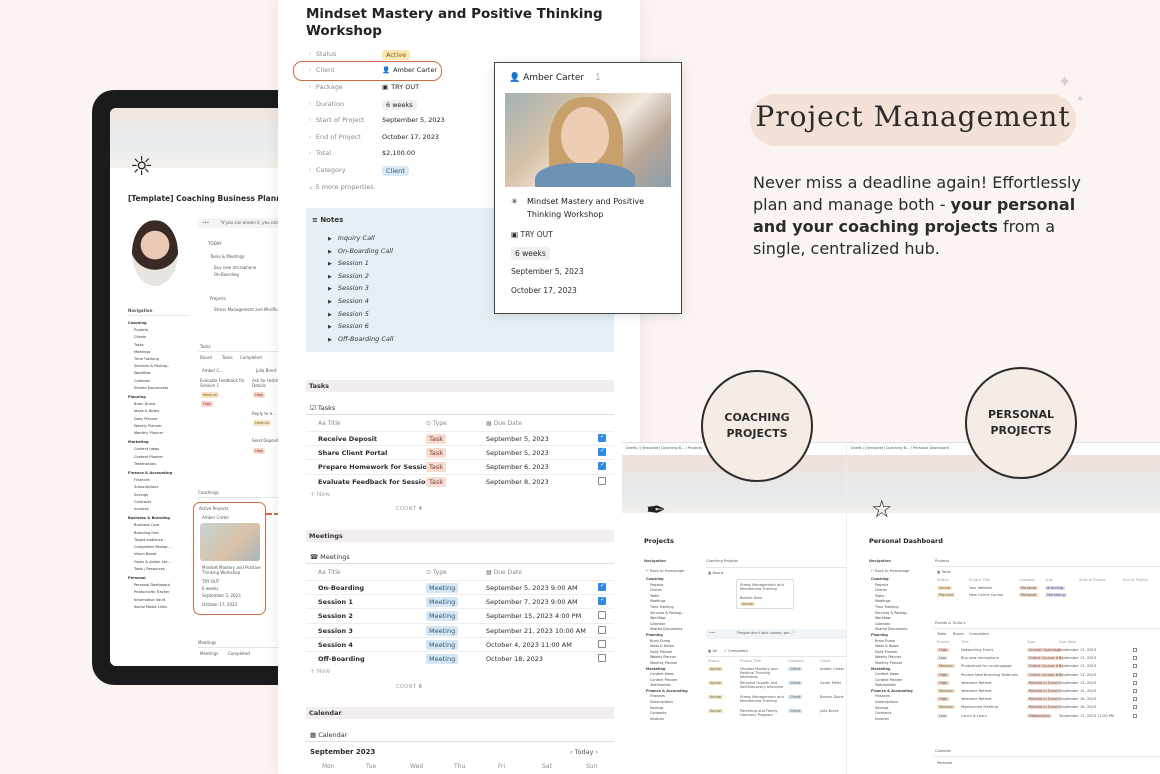 This screenshot has height=774, width=1160. I want to click on nav-item: Workflow, so click(161, 373).